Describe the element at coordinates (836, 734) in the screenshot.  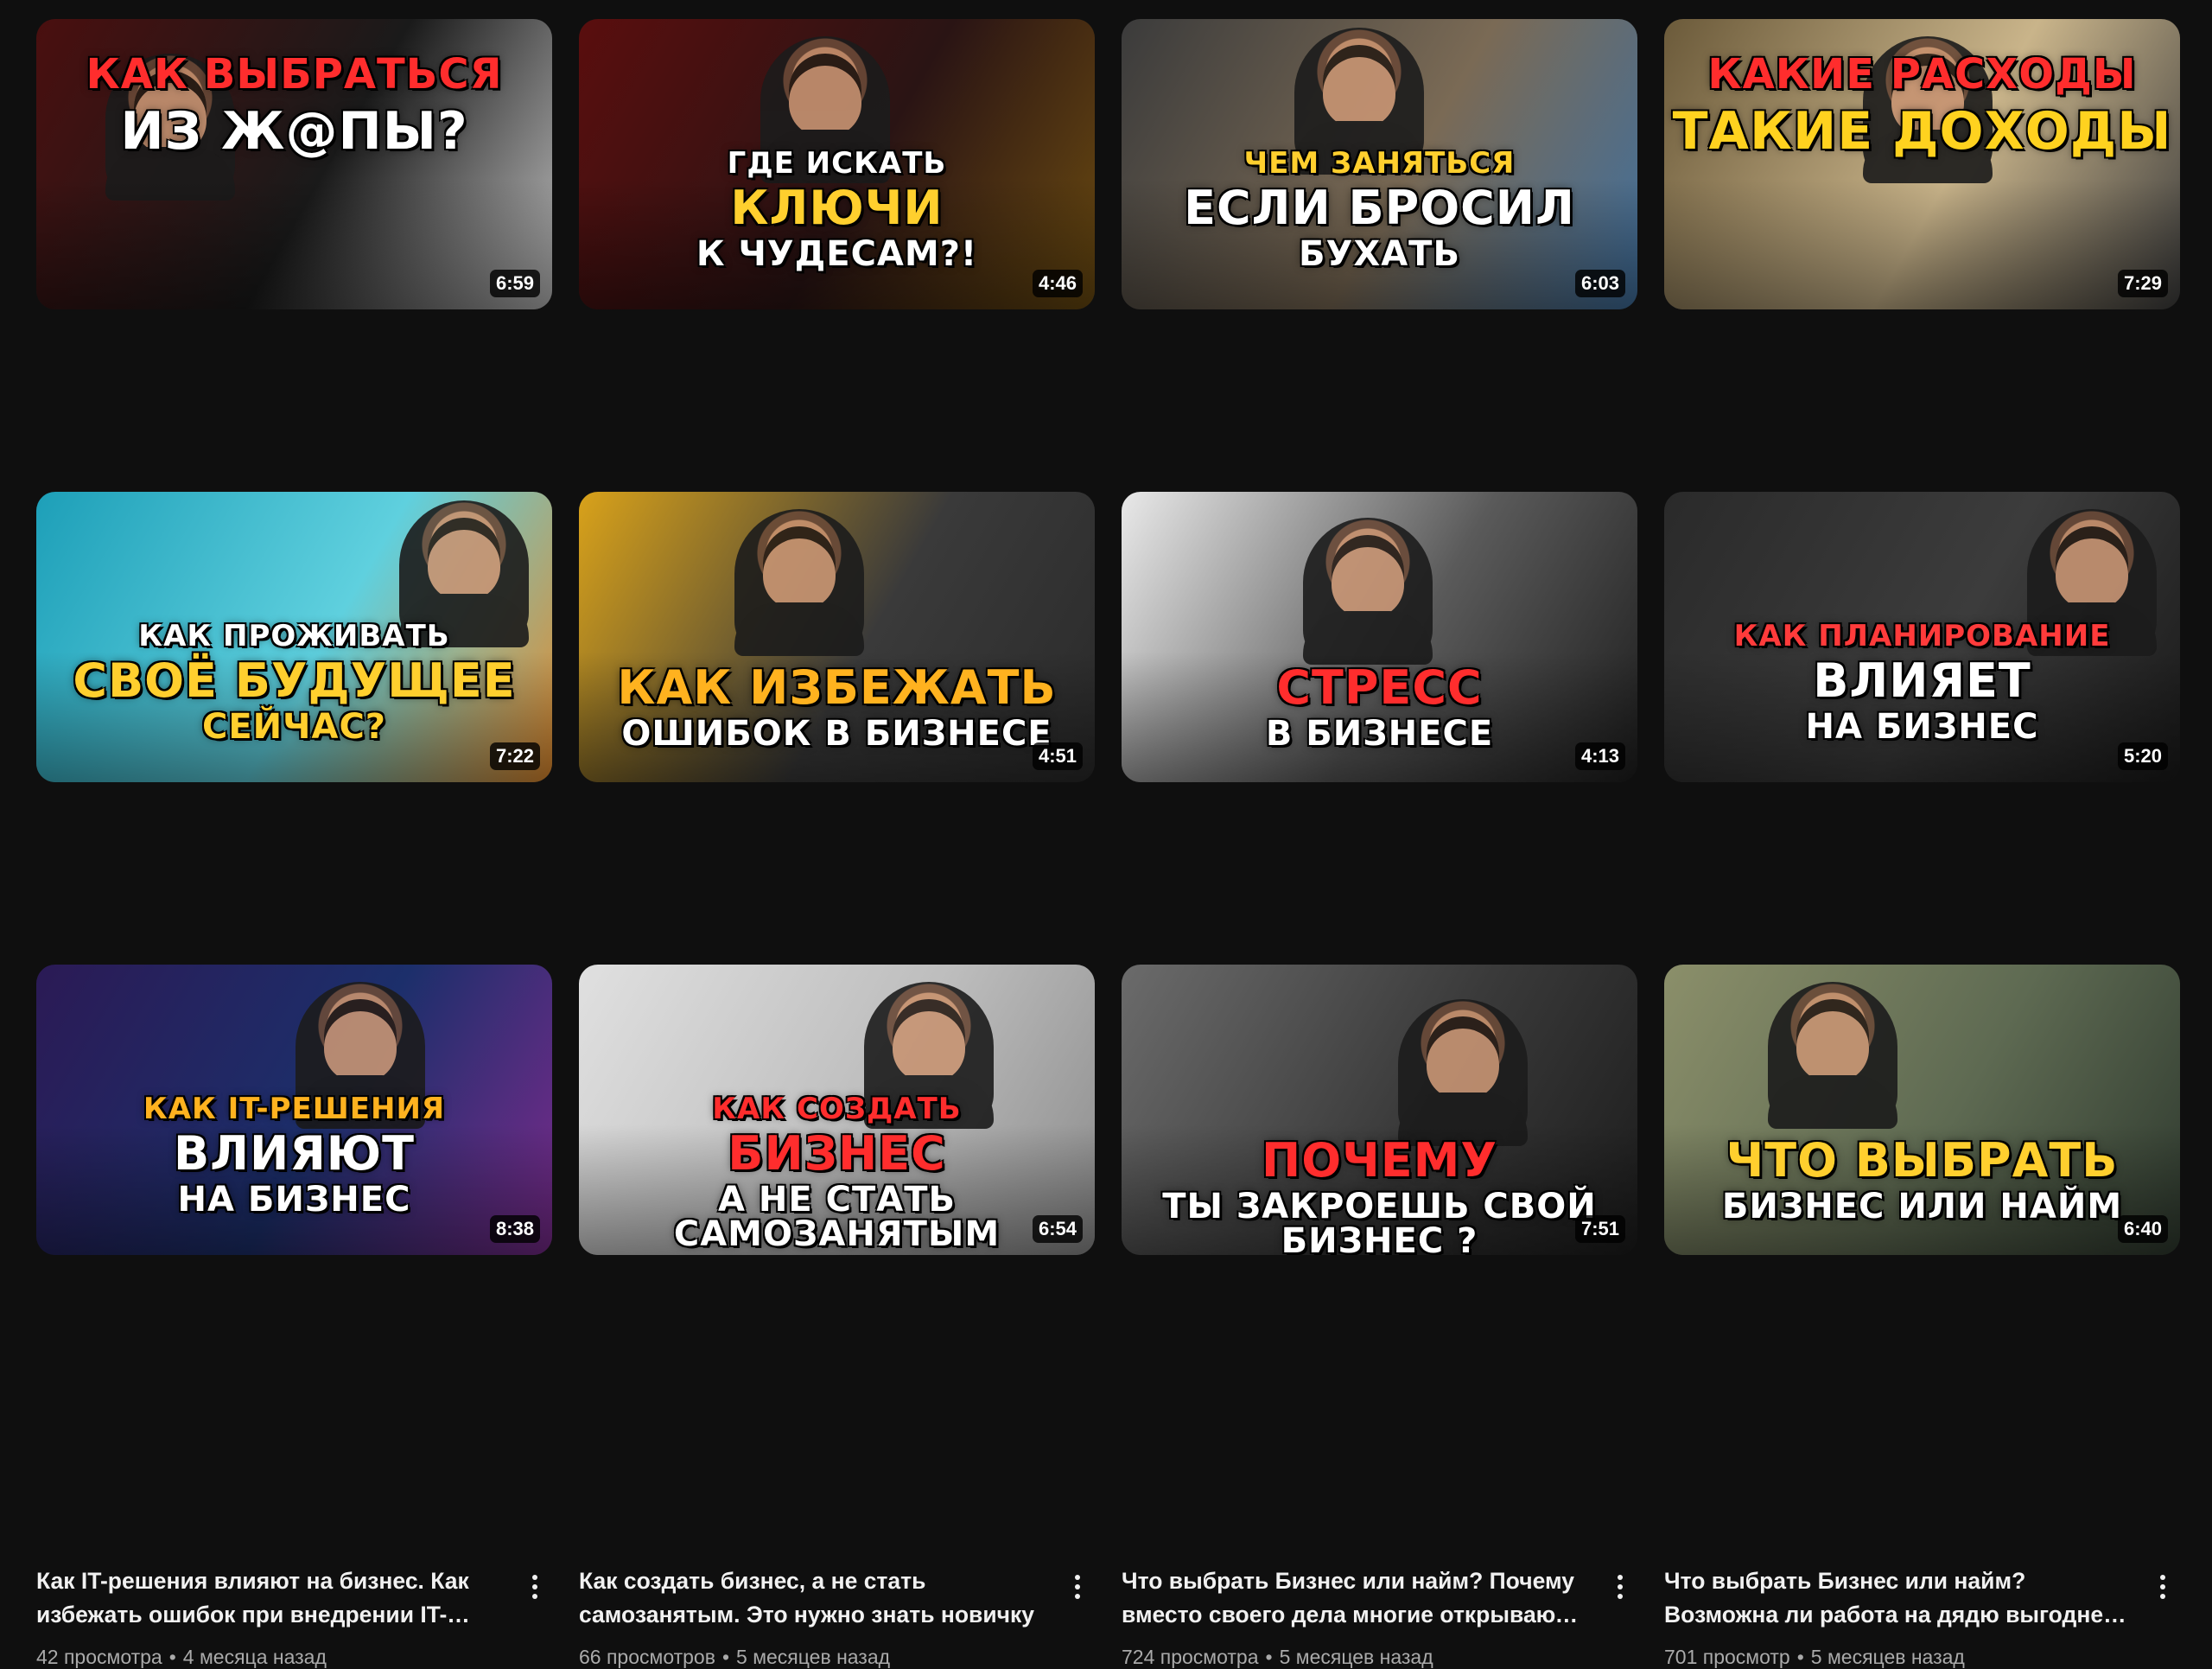
I see `thumbnail-caption-line-3: ОШИБОК В БИЗНЕСЕ` at that location.